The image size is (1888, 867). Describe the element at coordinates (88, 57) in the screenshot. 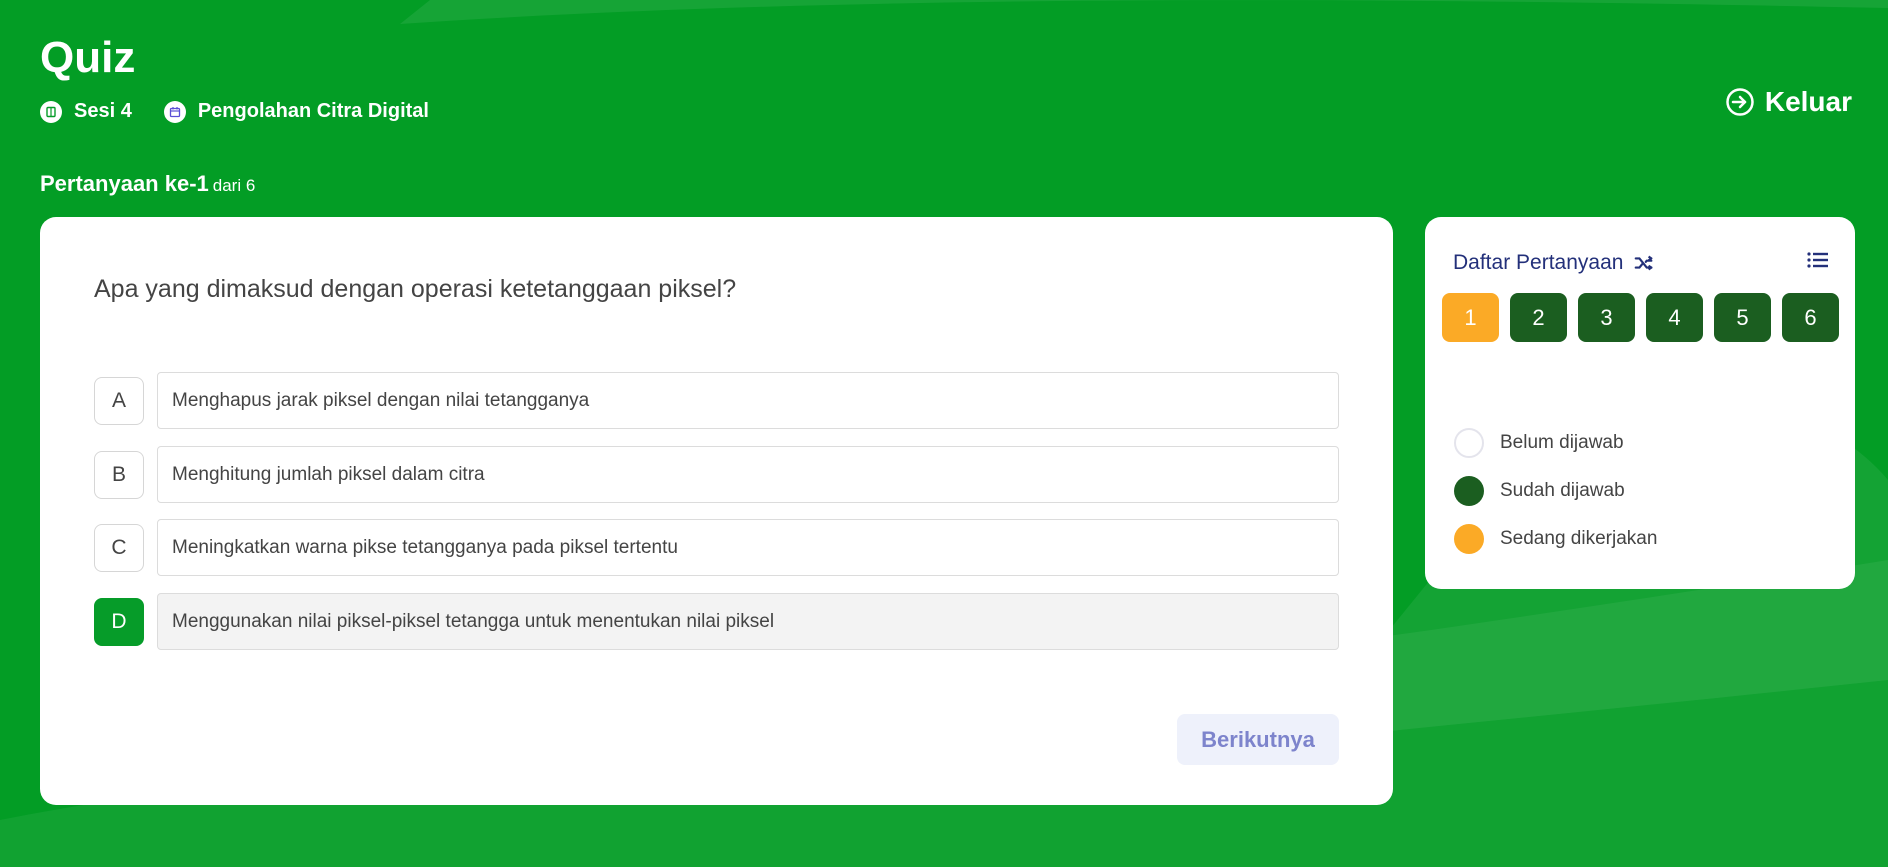

I see `page-title: Quiz` at that location.